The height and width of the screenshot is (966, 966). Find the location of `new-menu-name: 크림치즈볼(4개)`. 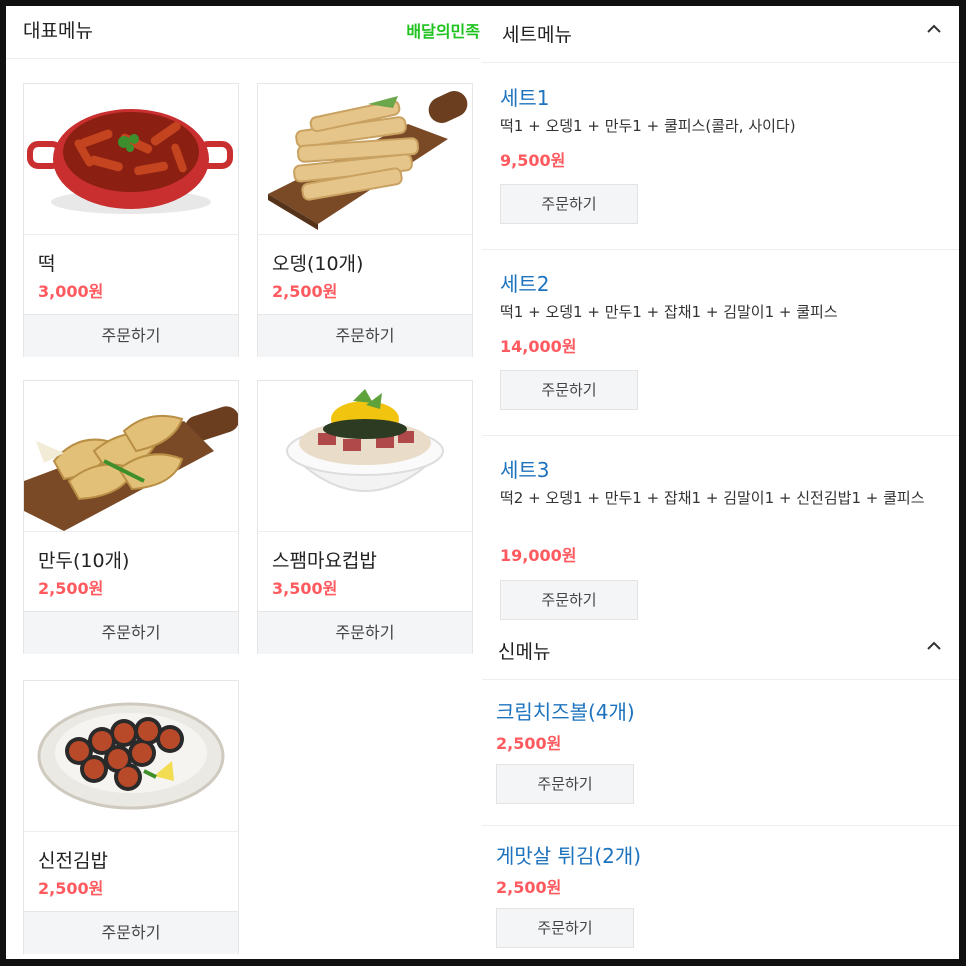

new-menu-name: 크림치즈볼(4개) is located at coordinates (565, 710).